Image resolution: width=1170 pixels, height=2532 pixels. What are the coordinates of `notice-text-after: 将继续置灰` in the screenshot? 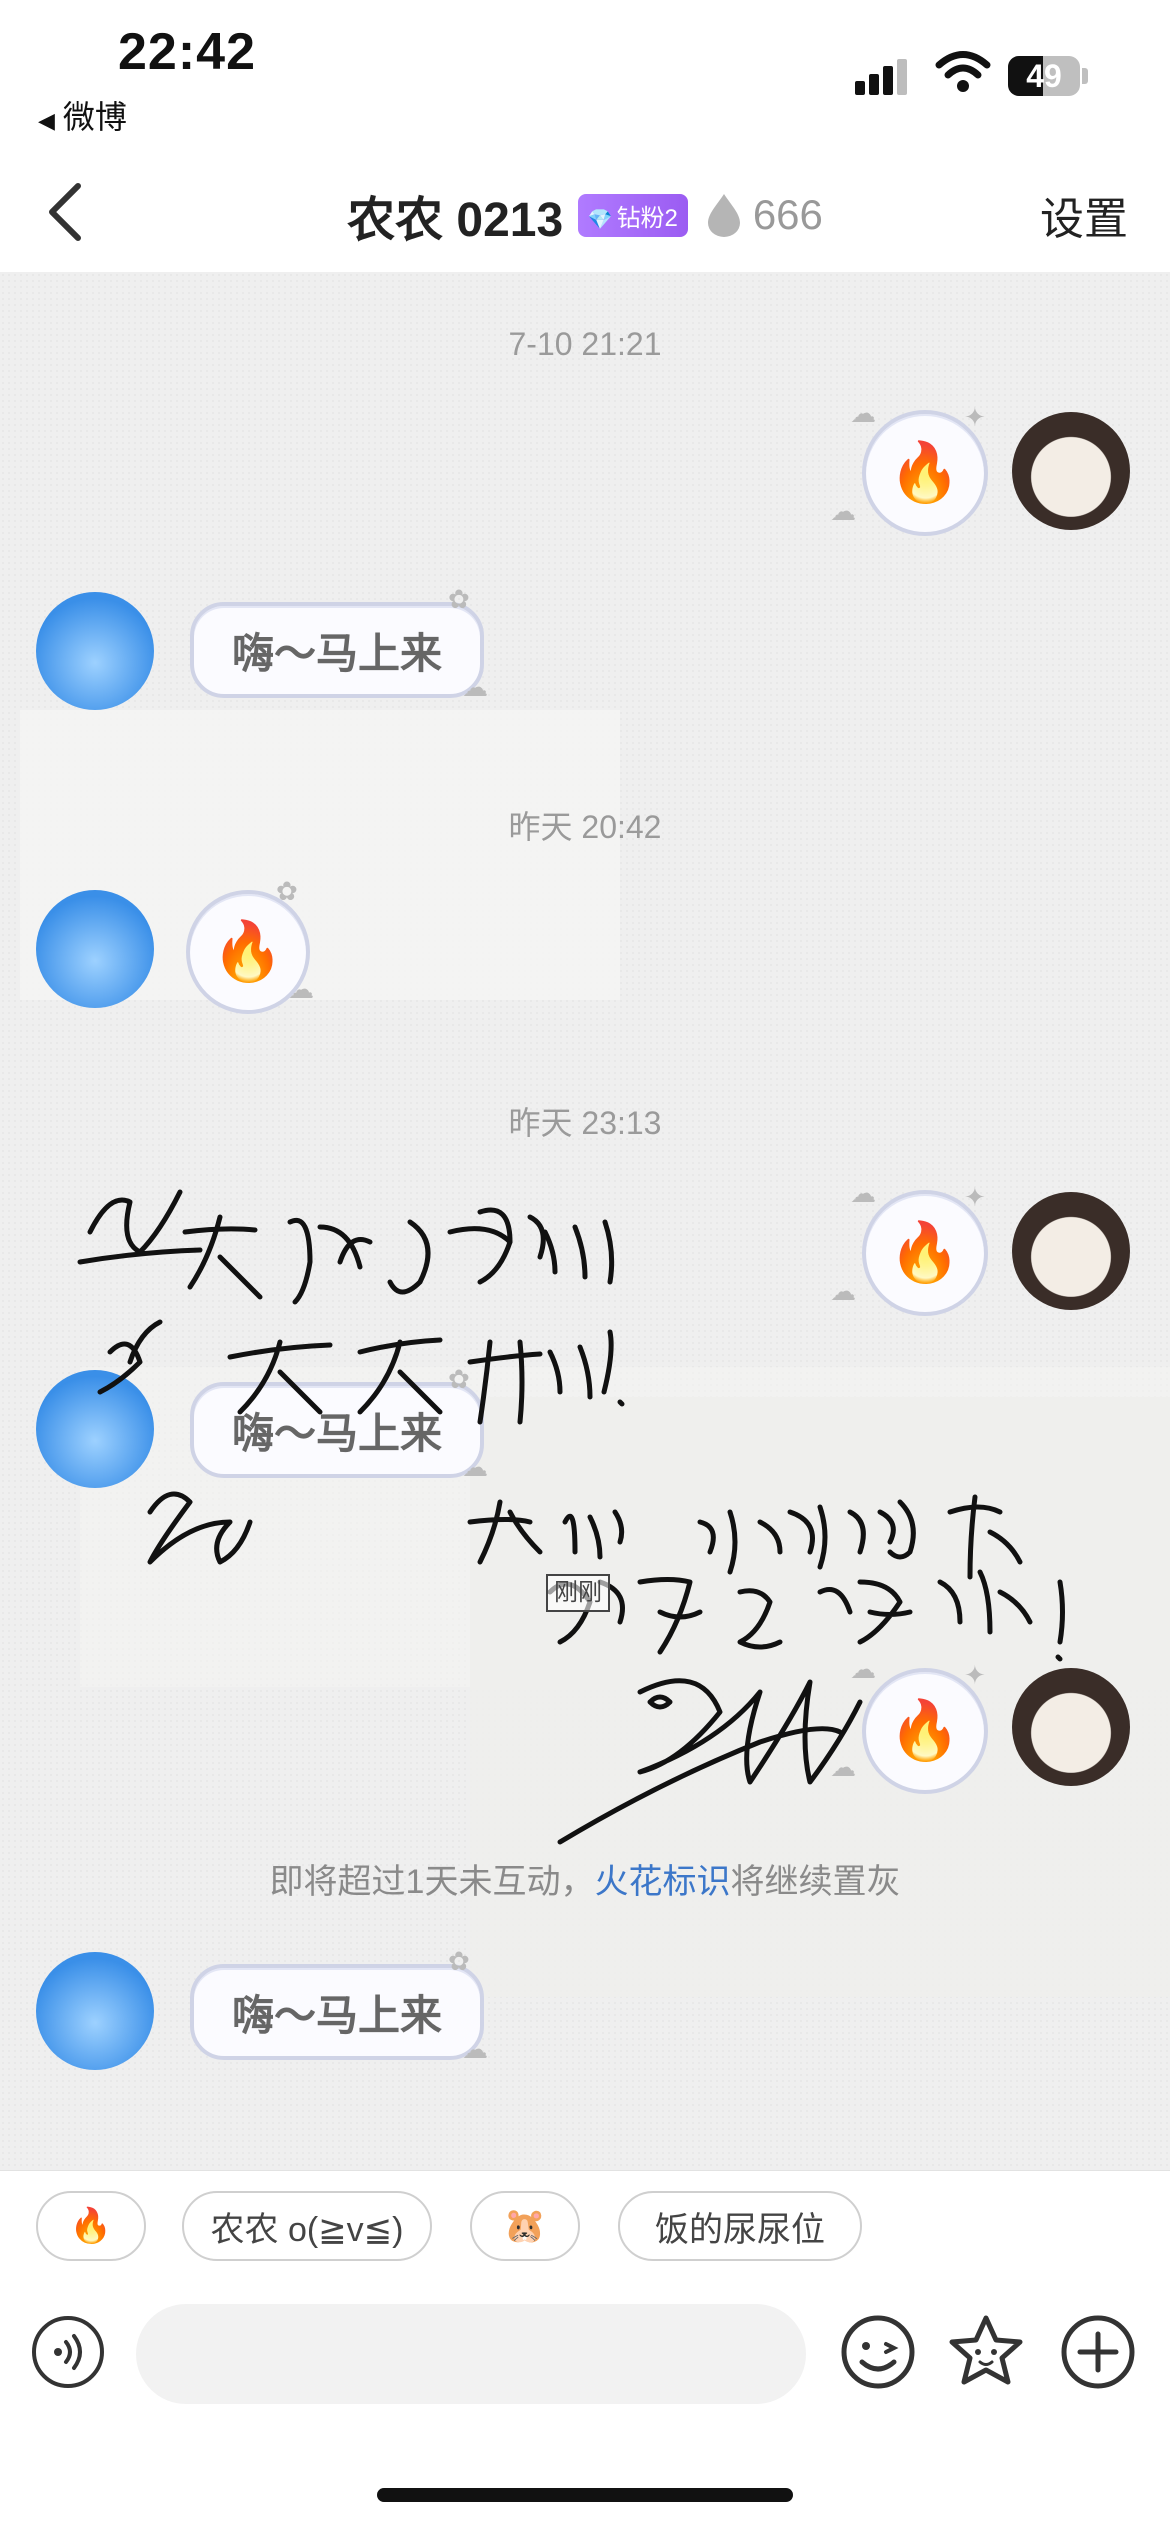 It's located at (815, 1882).